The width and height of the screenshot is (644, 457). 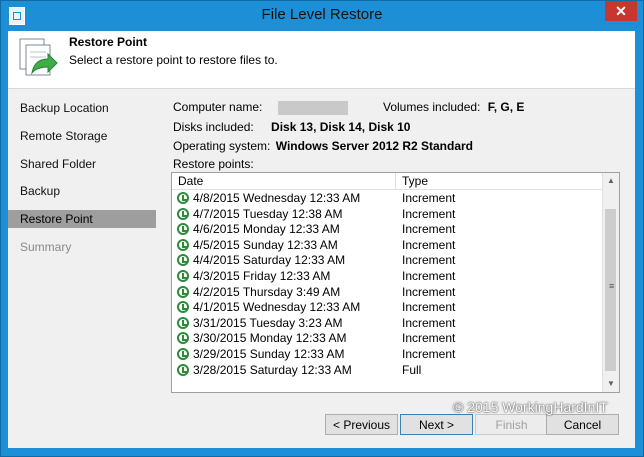 I want to click on computer-name-row: Computer name:, so click(x=260, y=107).